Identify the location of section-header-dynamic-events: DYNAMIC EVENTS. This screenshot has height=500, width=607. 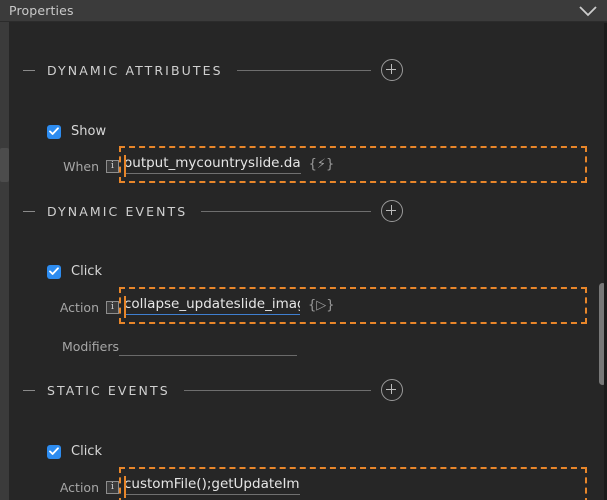
(303, 211).